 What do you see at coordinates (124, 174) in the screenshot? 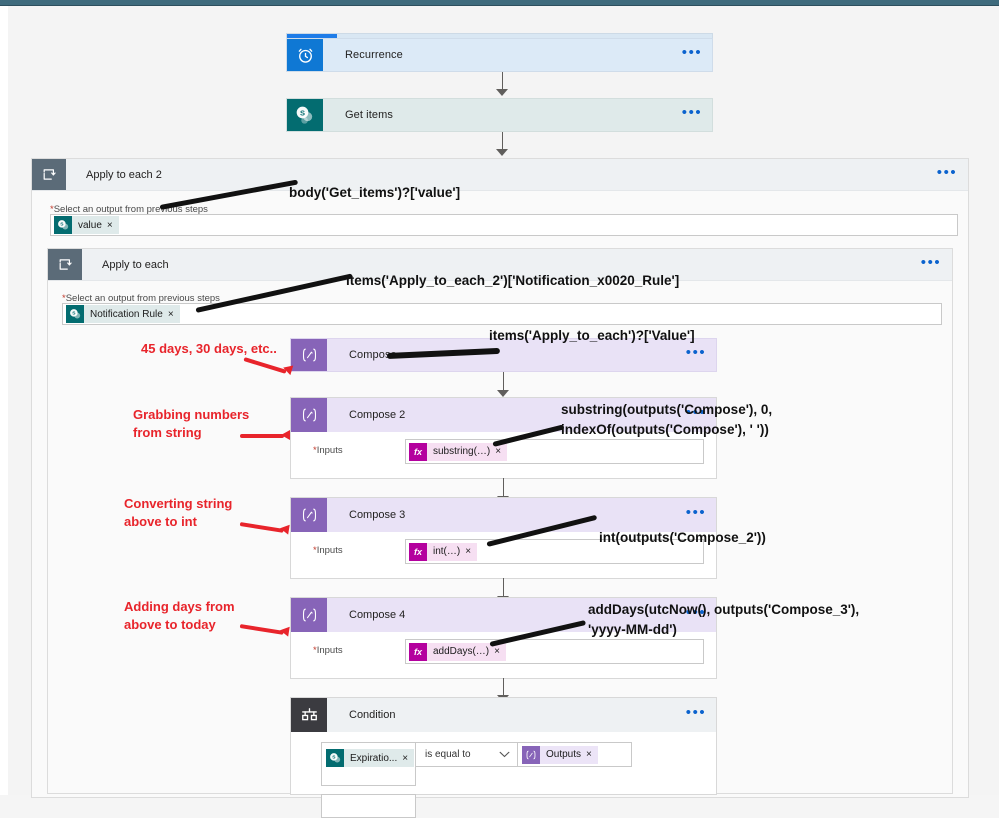
I see `scope-apply-to-each-2-title: Apply to each 2` at bounding box center [124, 174].